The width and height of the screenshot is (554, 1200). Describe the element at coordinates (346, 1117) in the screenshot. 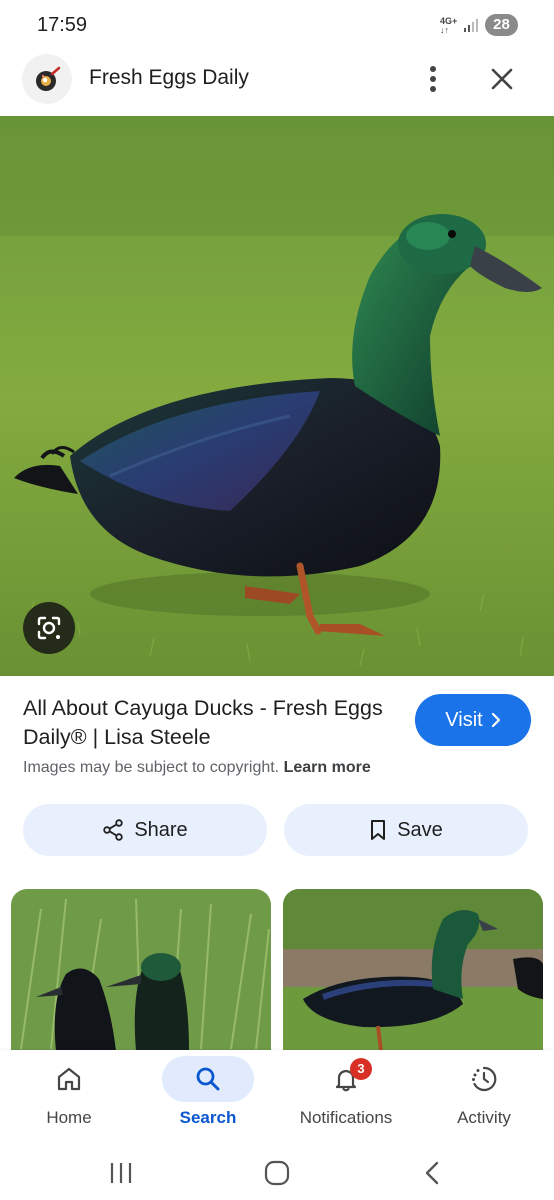

I see `nav-notifications-label: Notifications` at that location.